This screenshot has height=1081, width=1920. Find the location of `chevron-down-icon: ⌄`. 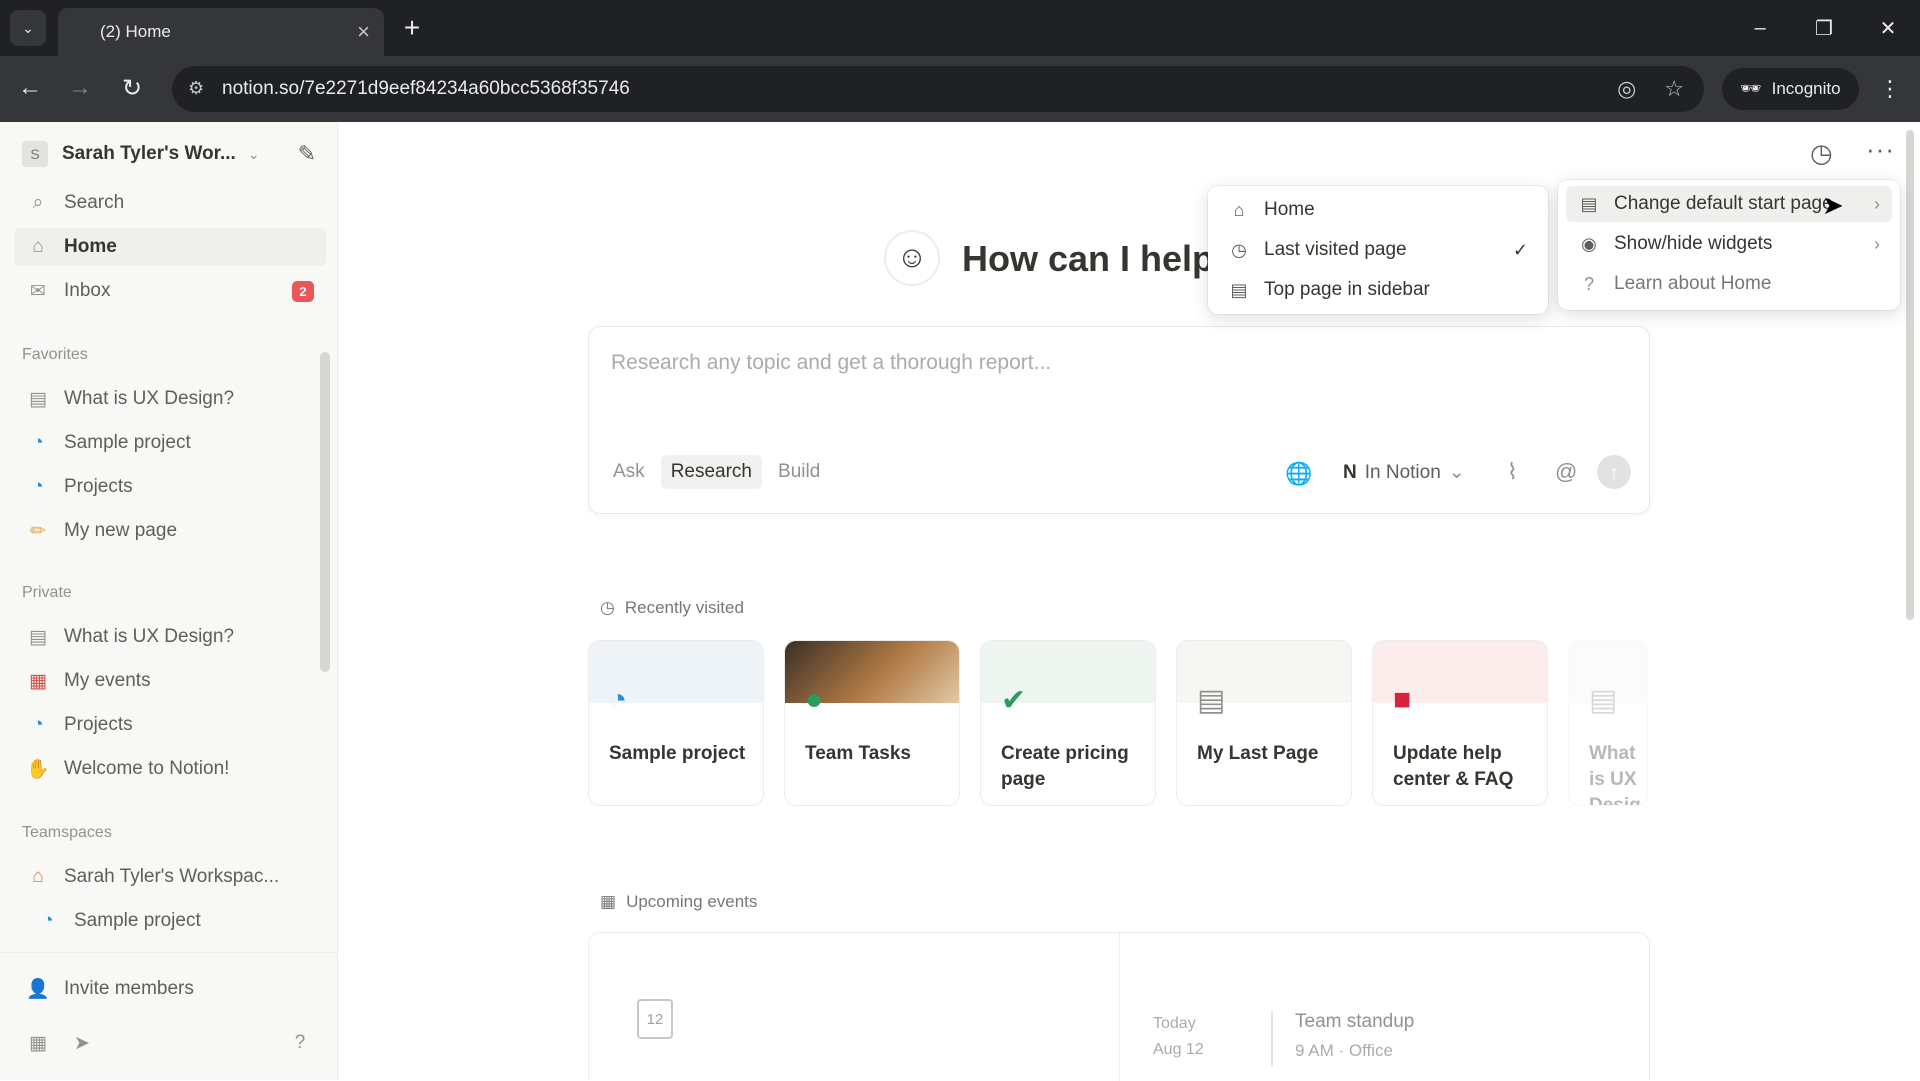

chevron-down-icon: ⌄ is located at coordinates (253, 153).